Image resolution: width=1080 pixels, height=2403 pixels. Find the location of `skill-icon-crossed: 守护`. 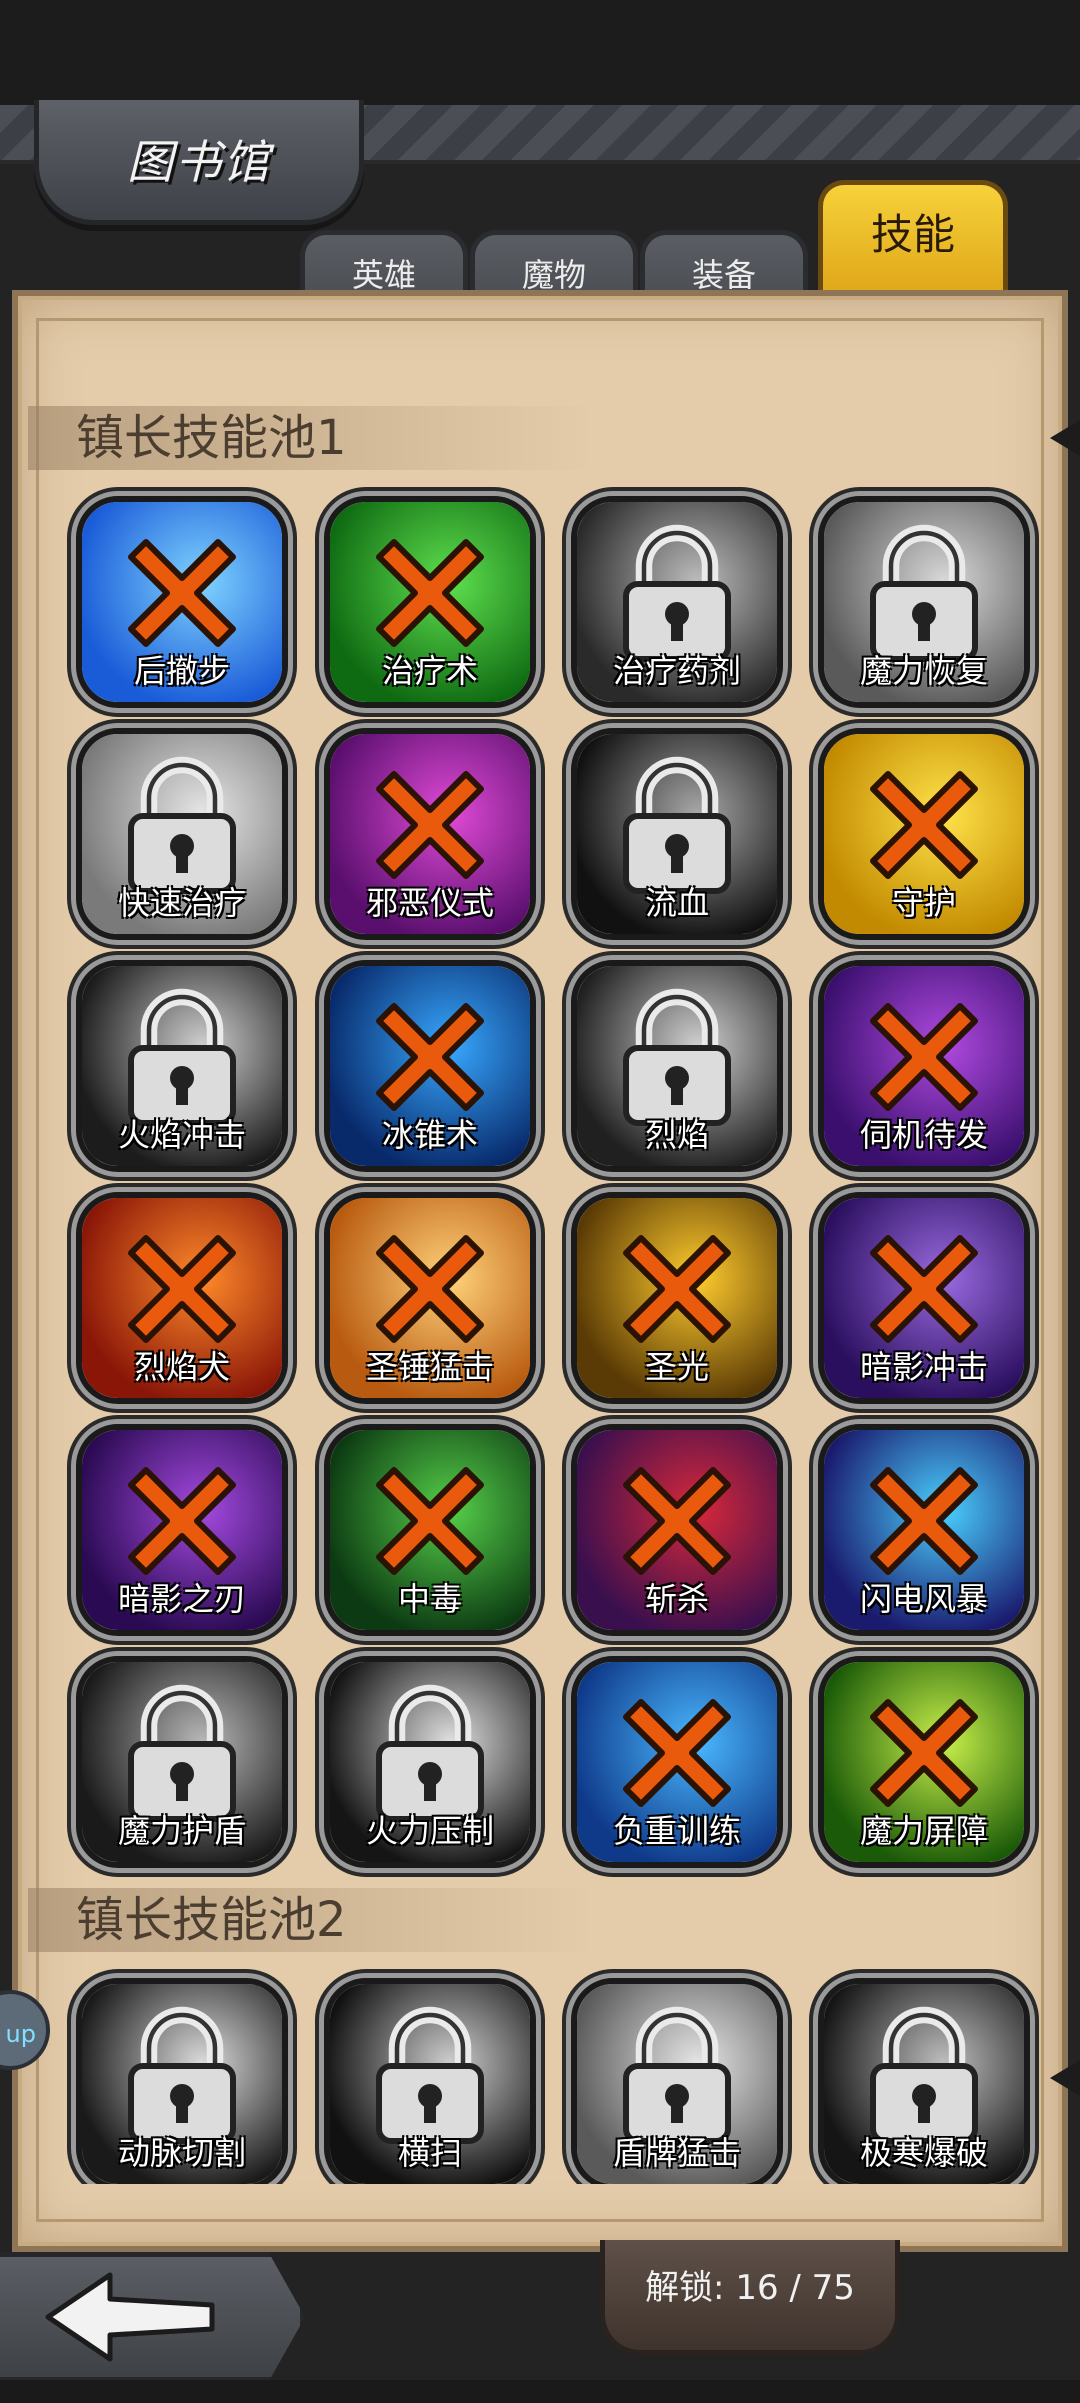

skill-icon-crossed: 守护 is located at coordinates (924, 834).